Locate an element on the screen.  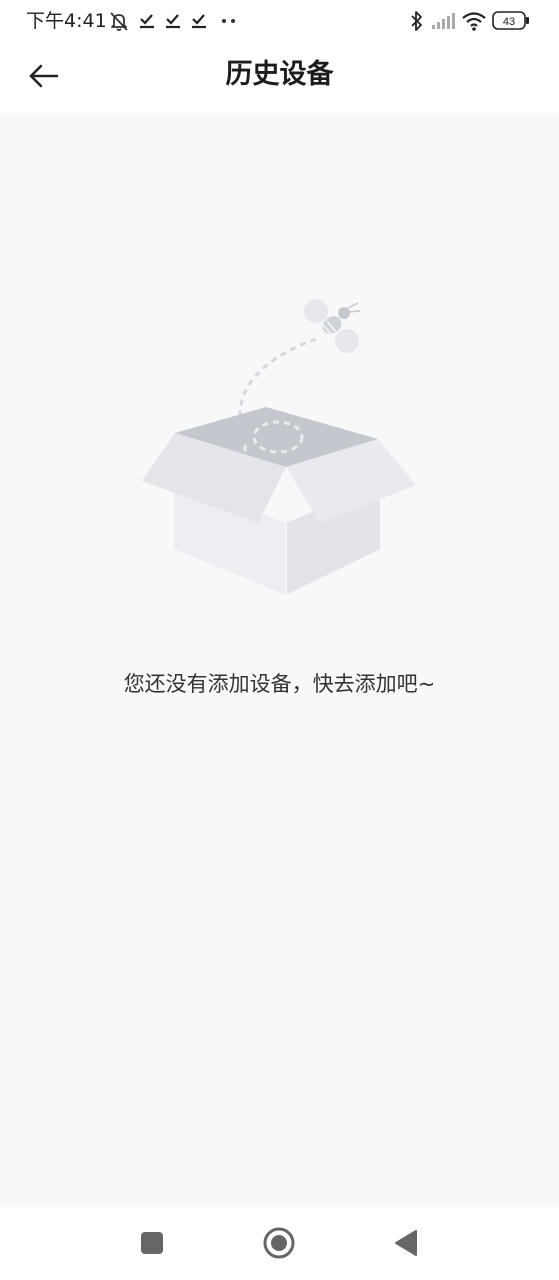
empty-state-message: 您还没有添加设备，快去添加吧~ is located at coordinates (279, 684).